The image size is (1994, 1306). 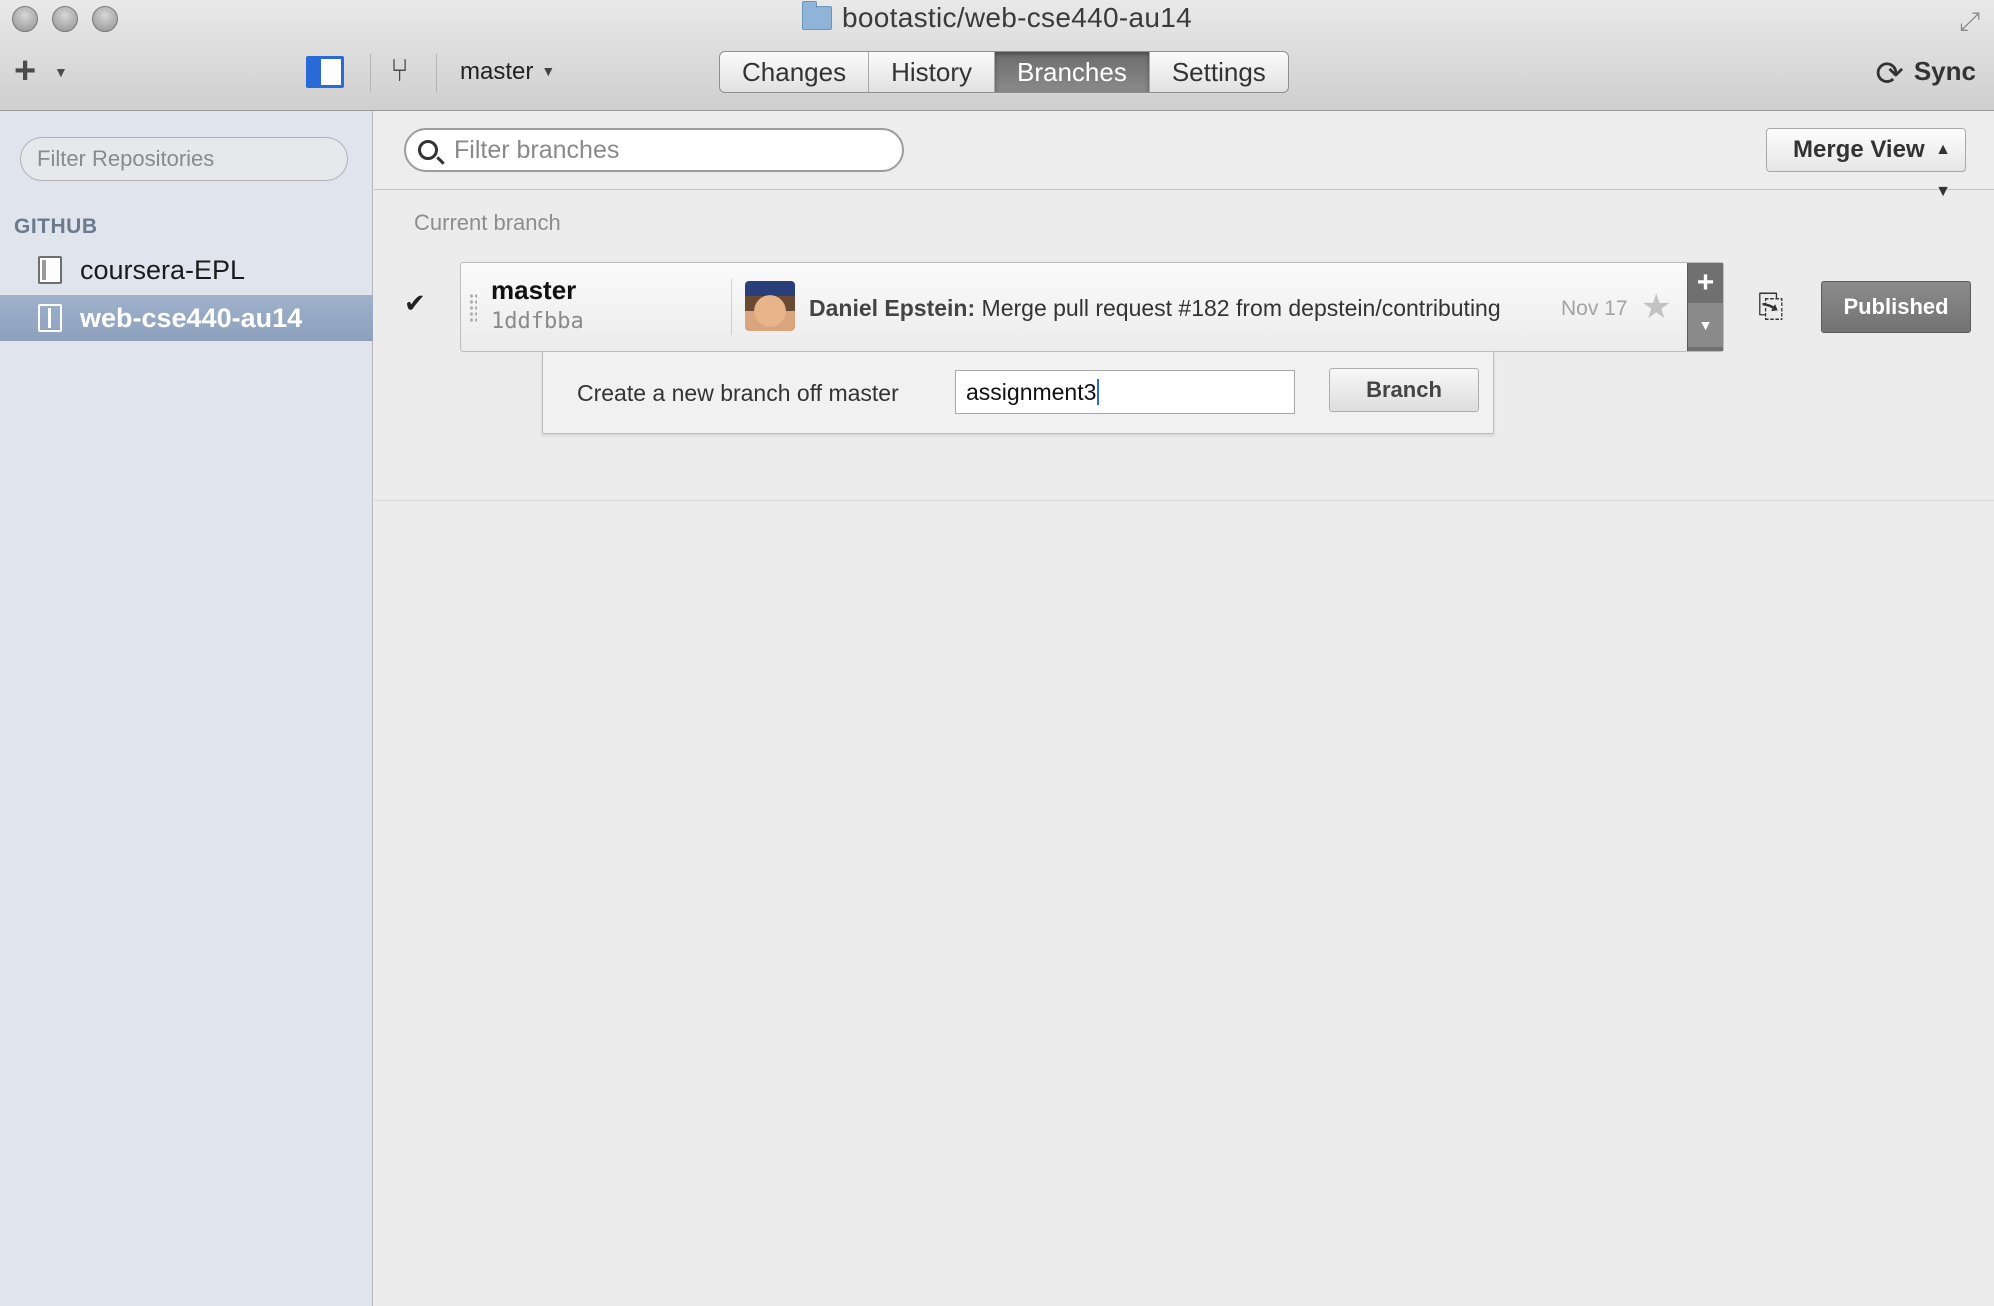 I want to click on row-divider, so click(x=731, y=307).